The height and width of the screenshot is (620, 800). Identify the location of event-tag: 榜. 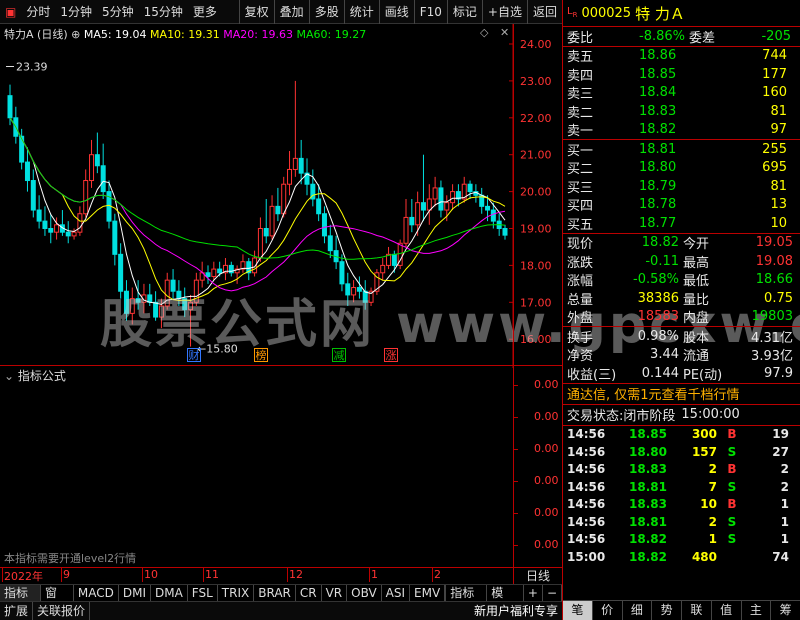
(261, 355).